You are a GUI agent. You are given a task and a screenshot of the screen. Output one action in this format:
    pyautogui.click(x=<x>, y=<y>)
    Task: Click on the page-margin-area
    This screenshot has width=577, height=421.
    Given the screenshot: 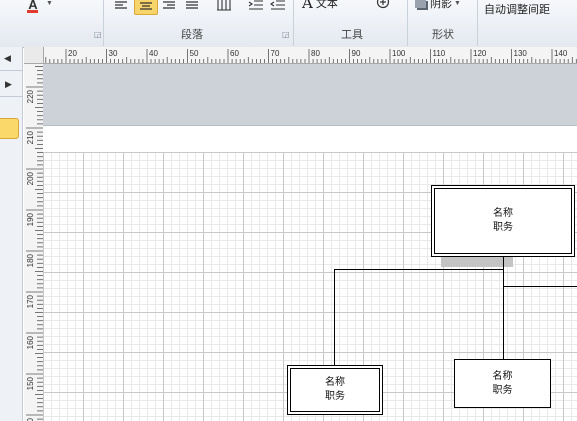 What is the action you would take?
    pyautogui.click(x=310, y=95)
    